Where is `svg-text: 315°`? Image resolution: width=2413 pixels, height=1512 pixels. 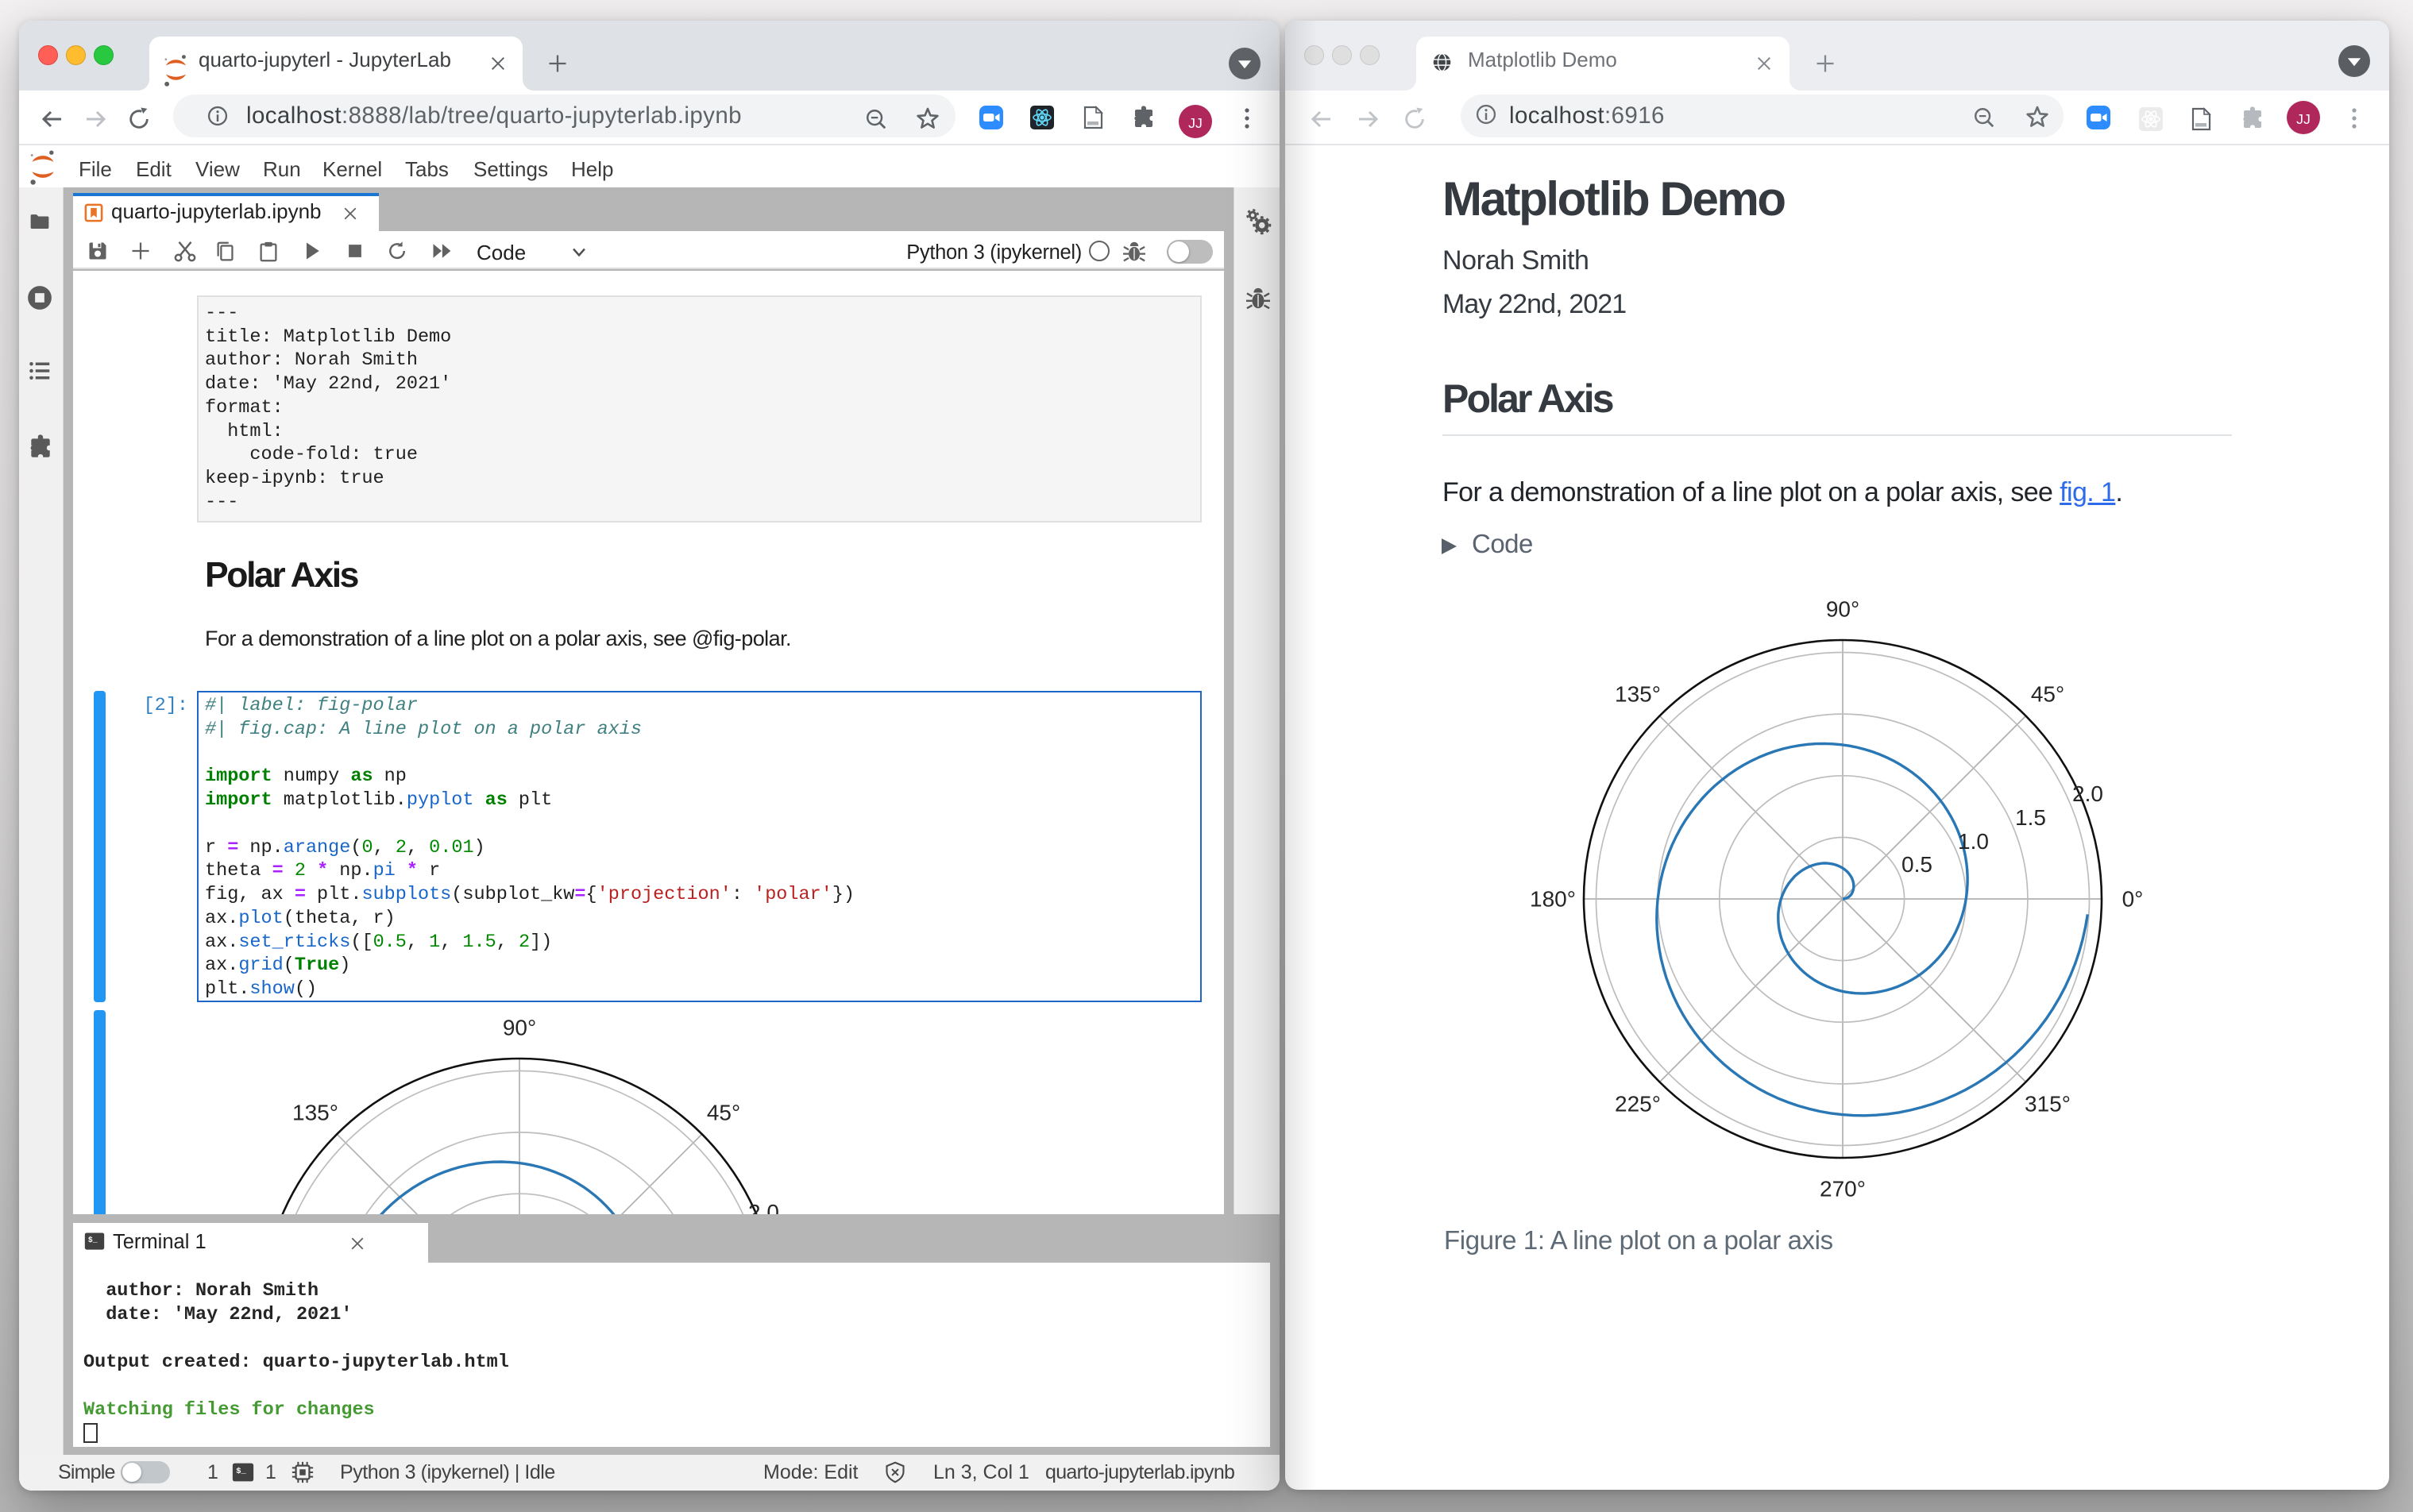
svg-text: 315° is located at coordinates (2048, 1104).